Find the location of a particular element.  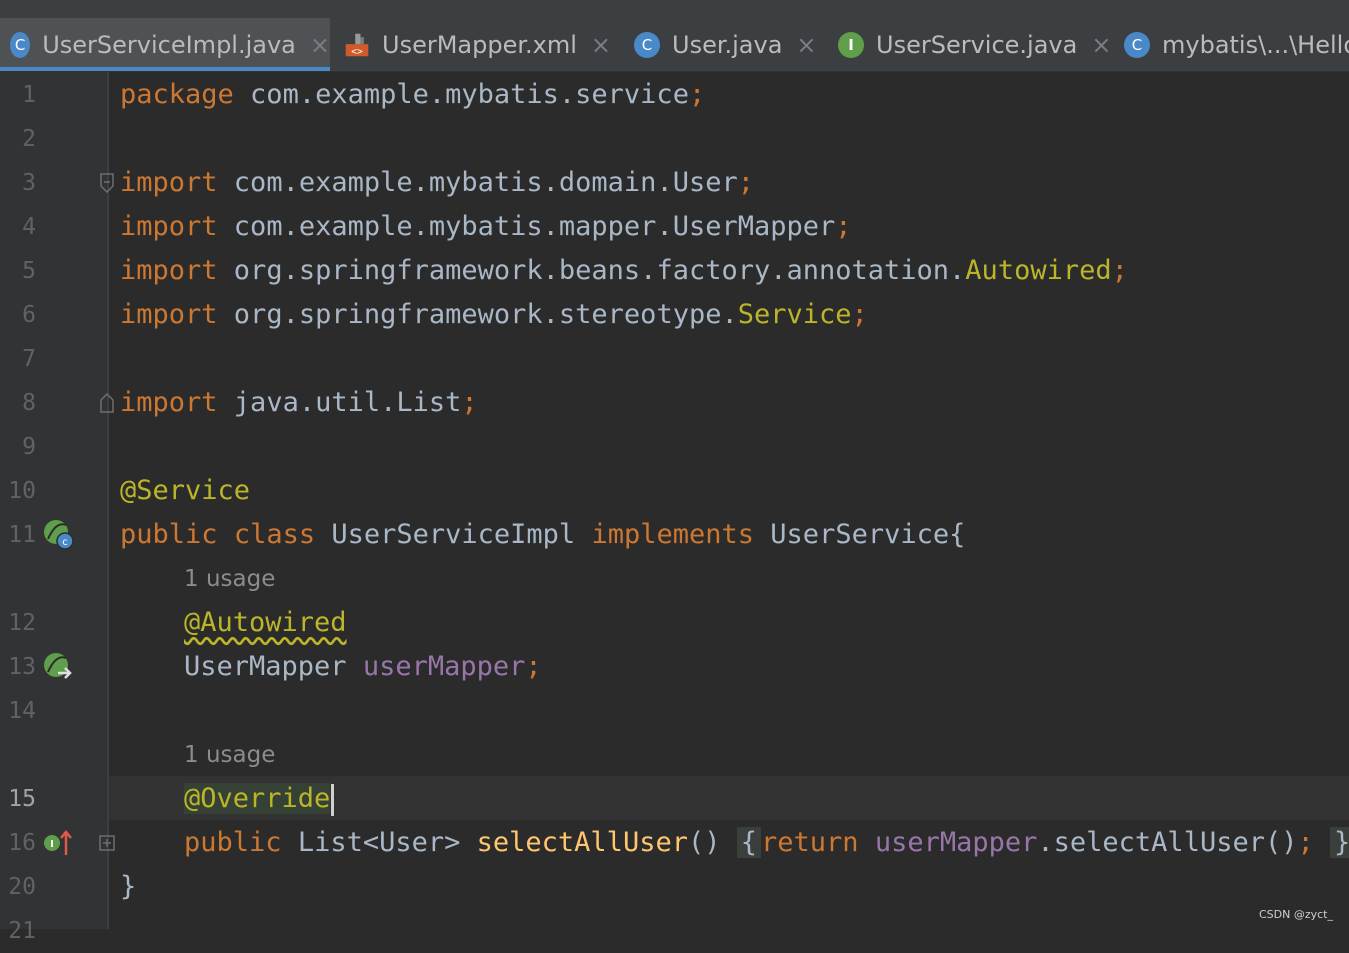

code-line-14: 14 is located at coordinates (674, 711).